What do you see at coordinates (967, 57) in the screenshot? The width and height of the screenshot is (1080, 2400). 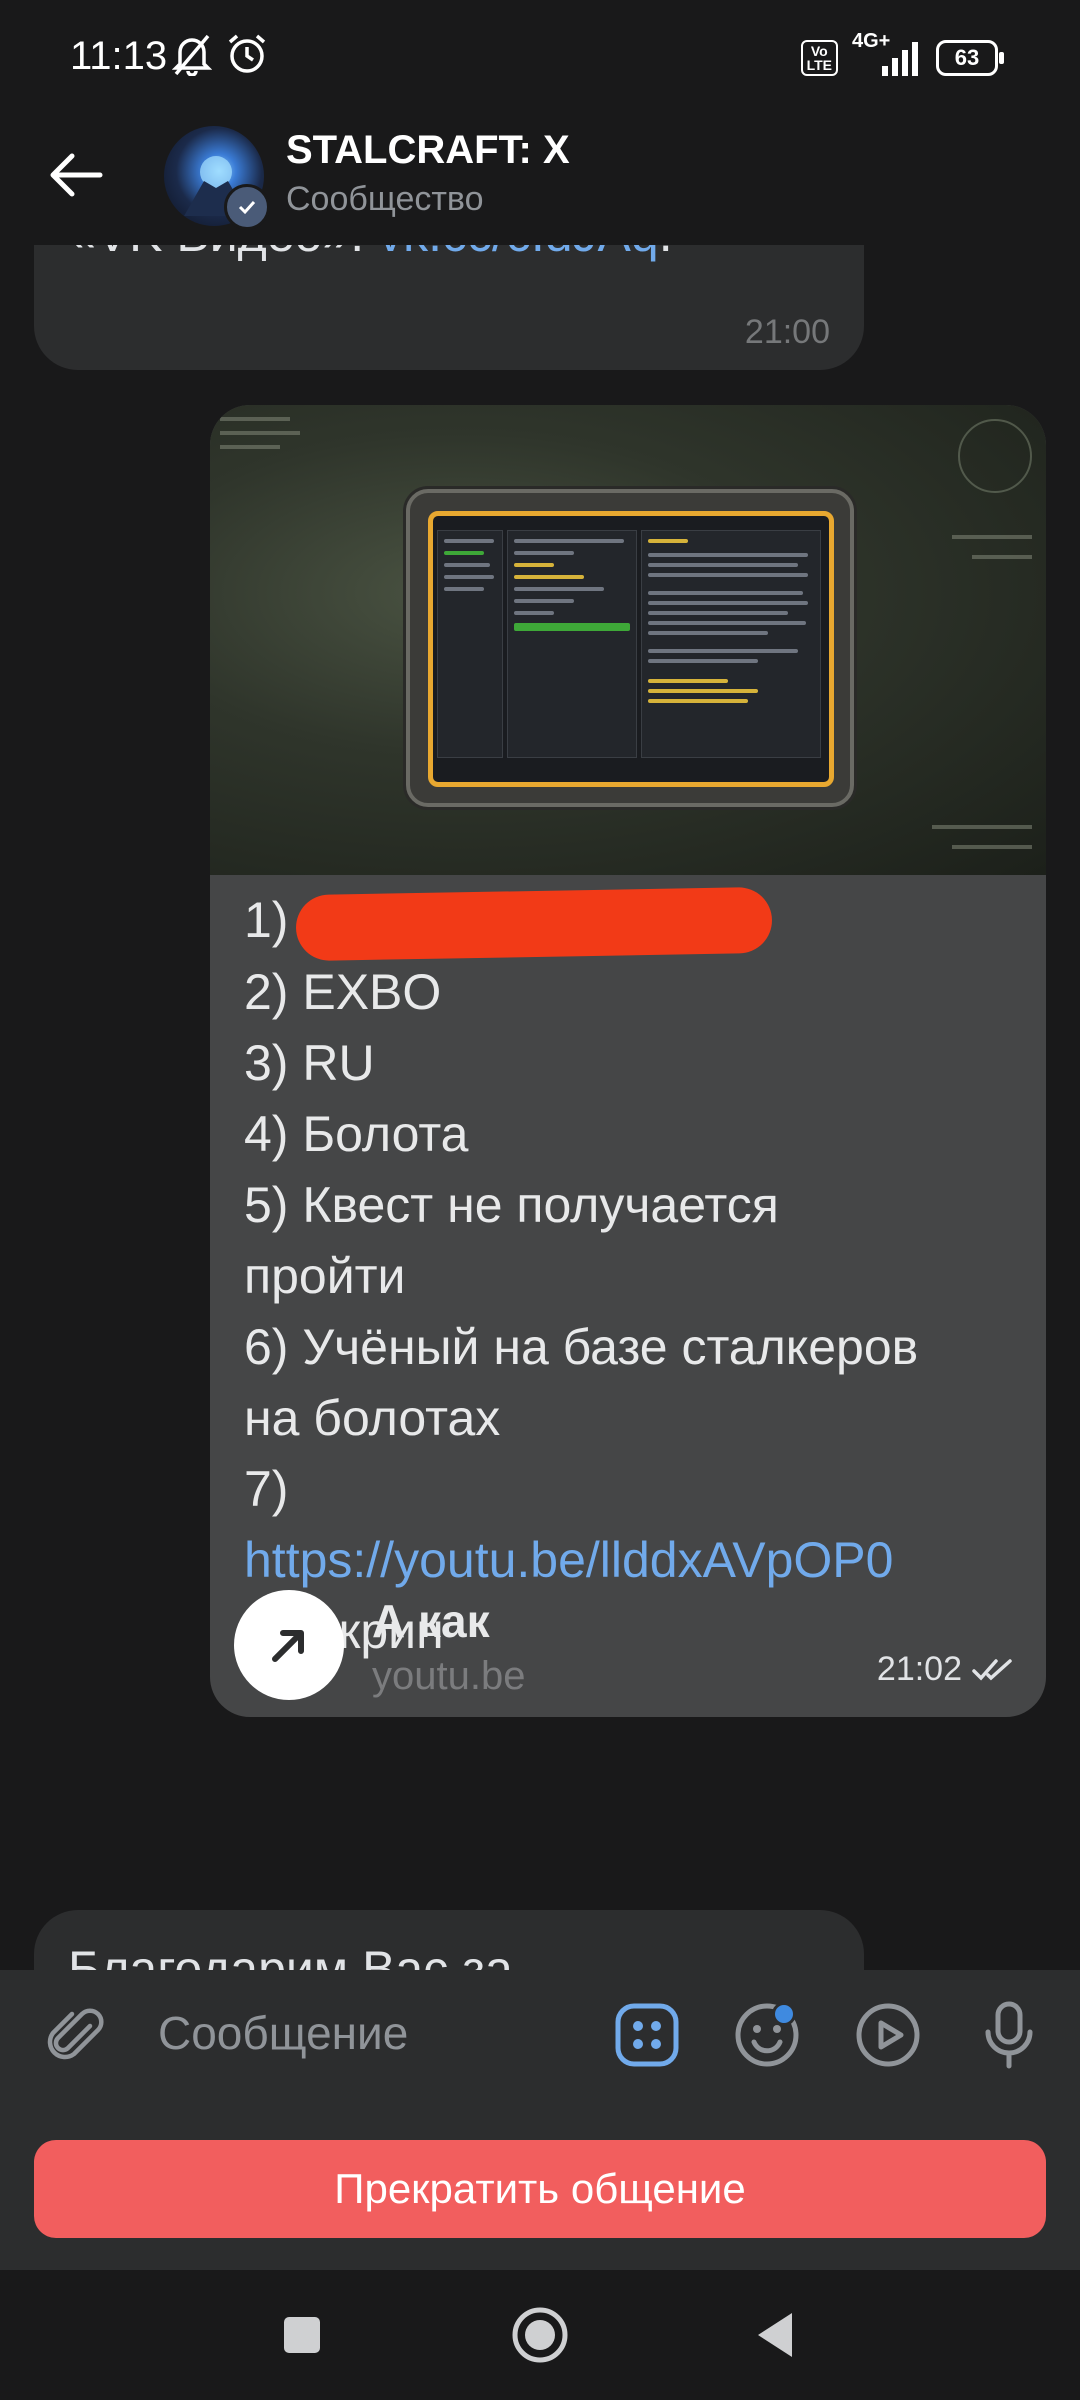 I see `battery-level: 63` at bounding box center [967, 57].